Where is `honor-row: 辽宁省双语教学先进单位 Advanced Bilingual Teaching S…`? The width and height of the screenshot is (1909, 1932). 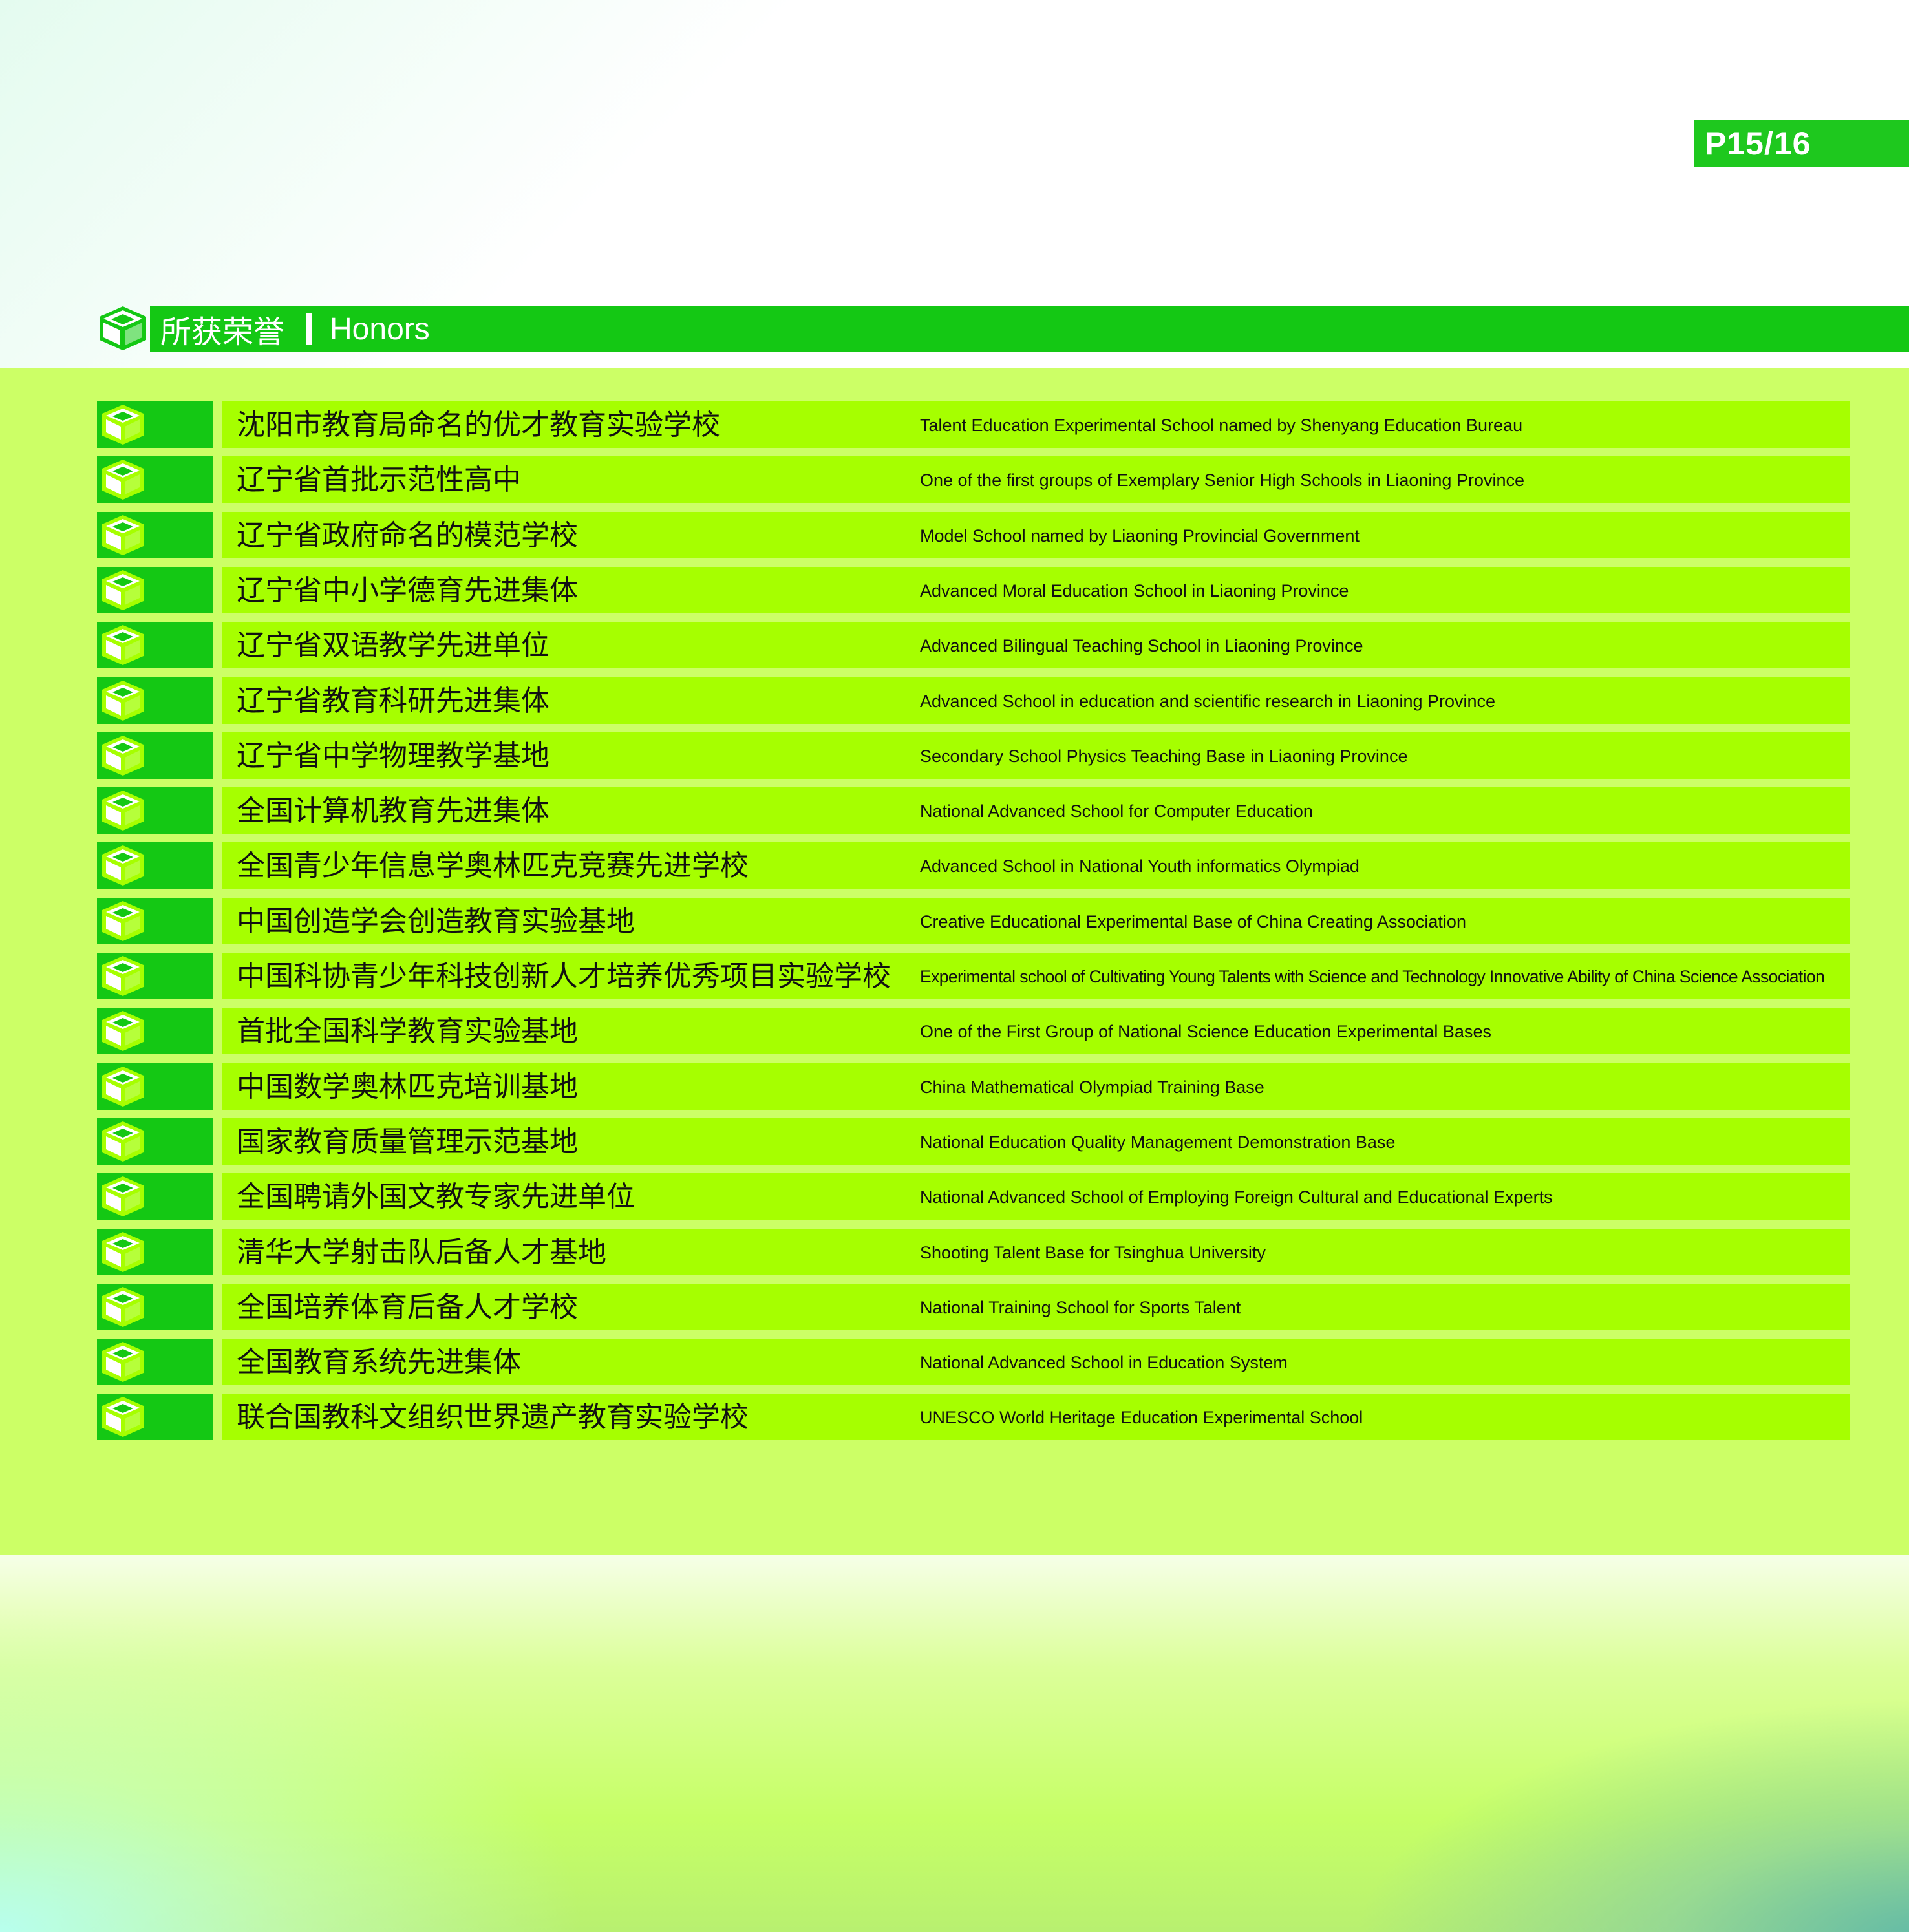
honor-row: 辽宁省双语教学先进单位 Advanced Bilingual Teaching S… is located at coordinates (974, 645).